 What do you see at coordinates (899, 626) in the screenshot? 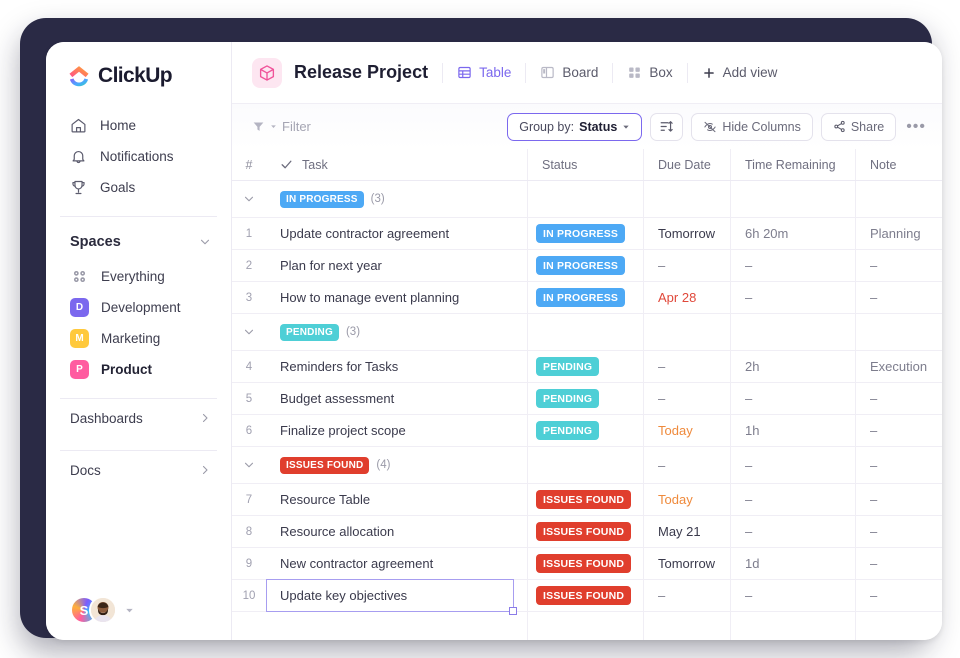
I see `note-cell` at bounding box center [899, 626].